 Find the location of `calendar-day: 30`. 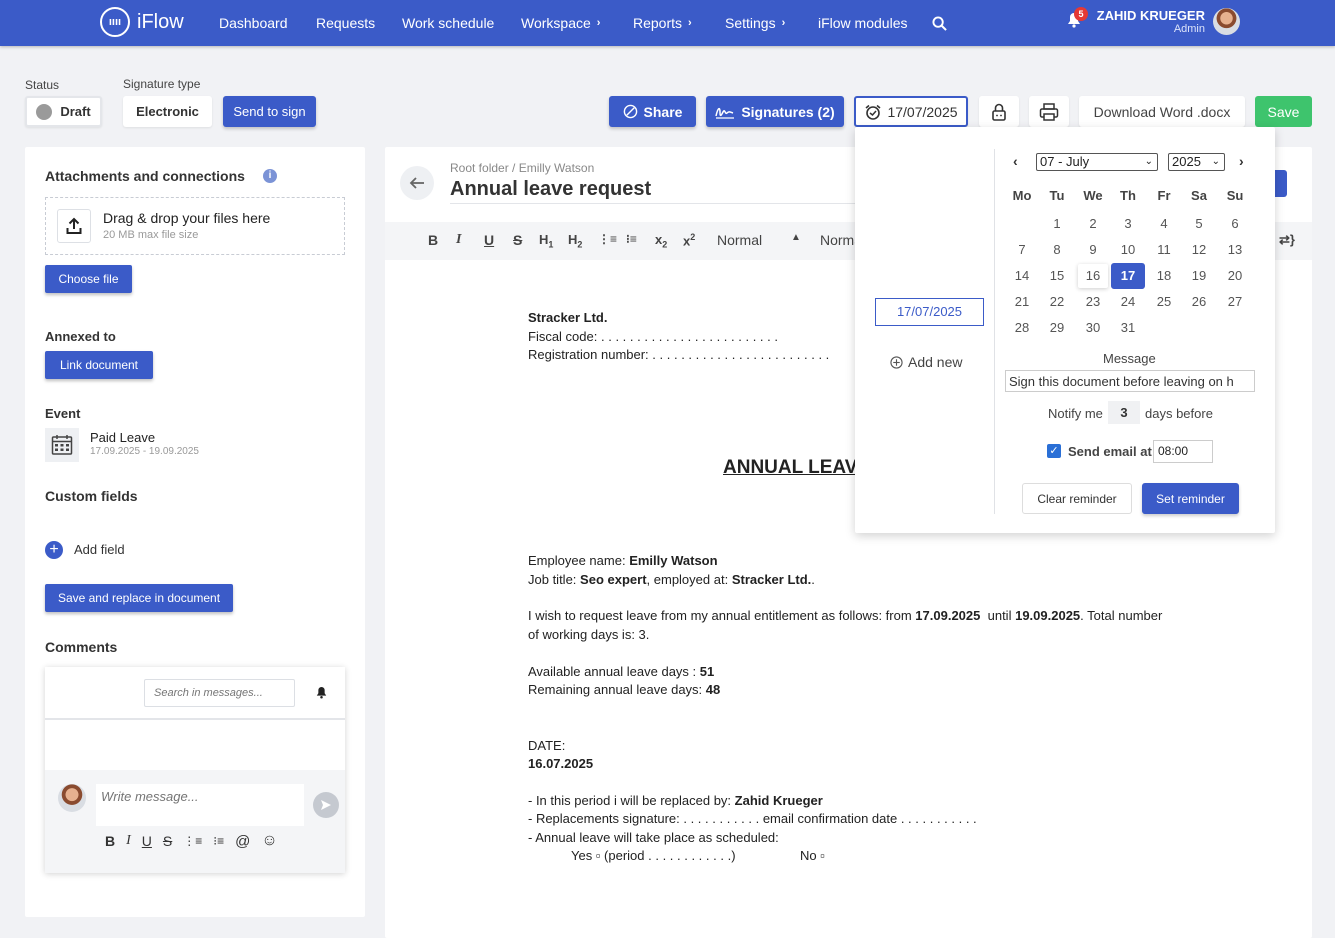

calendar-day: 30 is located at coordinates (1093, 328).